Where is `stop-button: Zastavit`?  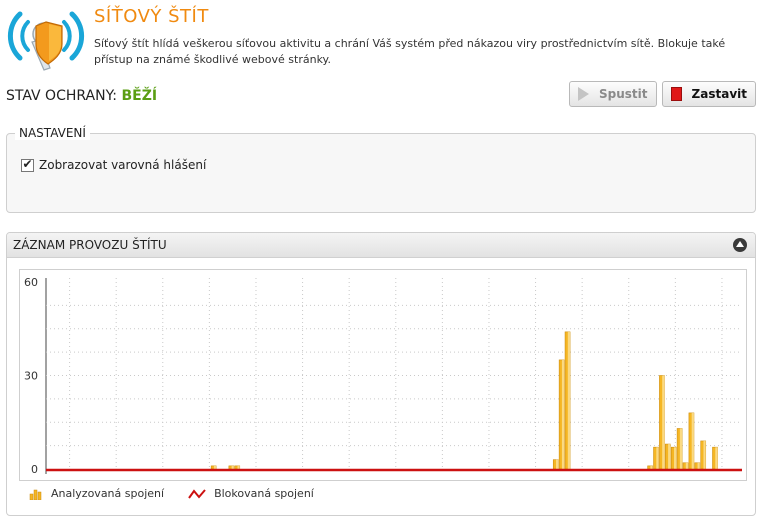
stop-button: Zastavit is located at coordinates (709, 94).